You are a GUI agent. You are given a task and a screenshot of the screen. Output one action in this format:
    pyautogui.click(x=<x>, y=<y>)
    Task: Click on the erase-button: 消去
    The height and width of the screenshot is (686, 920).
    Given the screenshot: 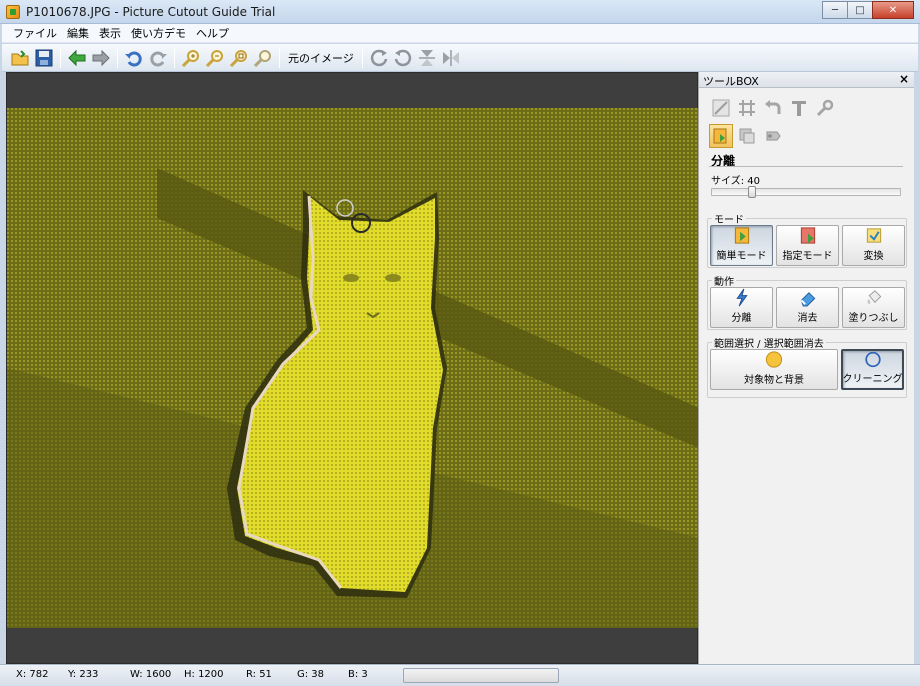 What is the action you would take?
    pyautogui.click(x=807, y=307)
    